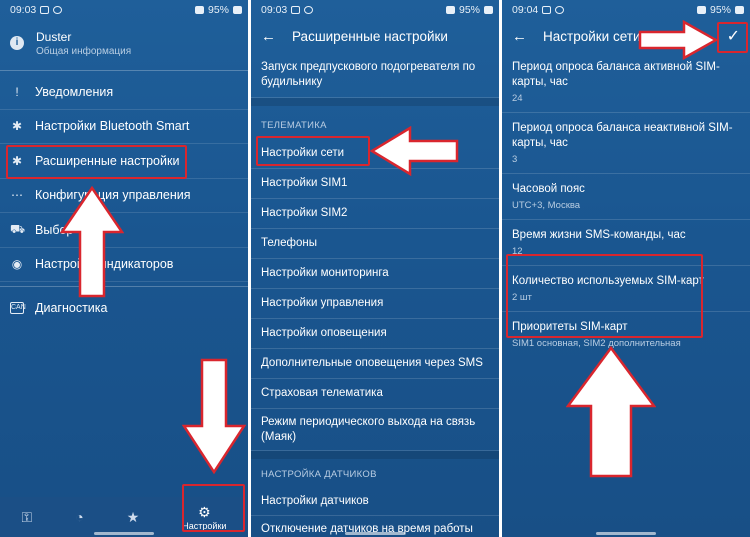  I want to click on setting-value: UTC+3, Москва, so click(546, 205).